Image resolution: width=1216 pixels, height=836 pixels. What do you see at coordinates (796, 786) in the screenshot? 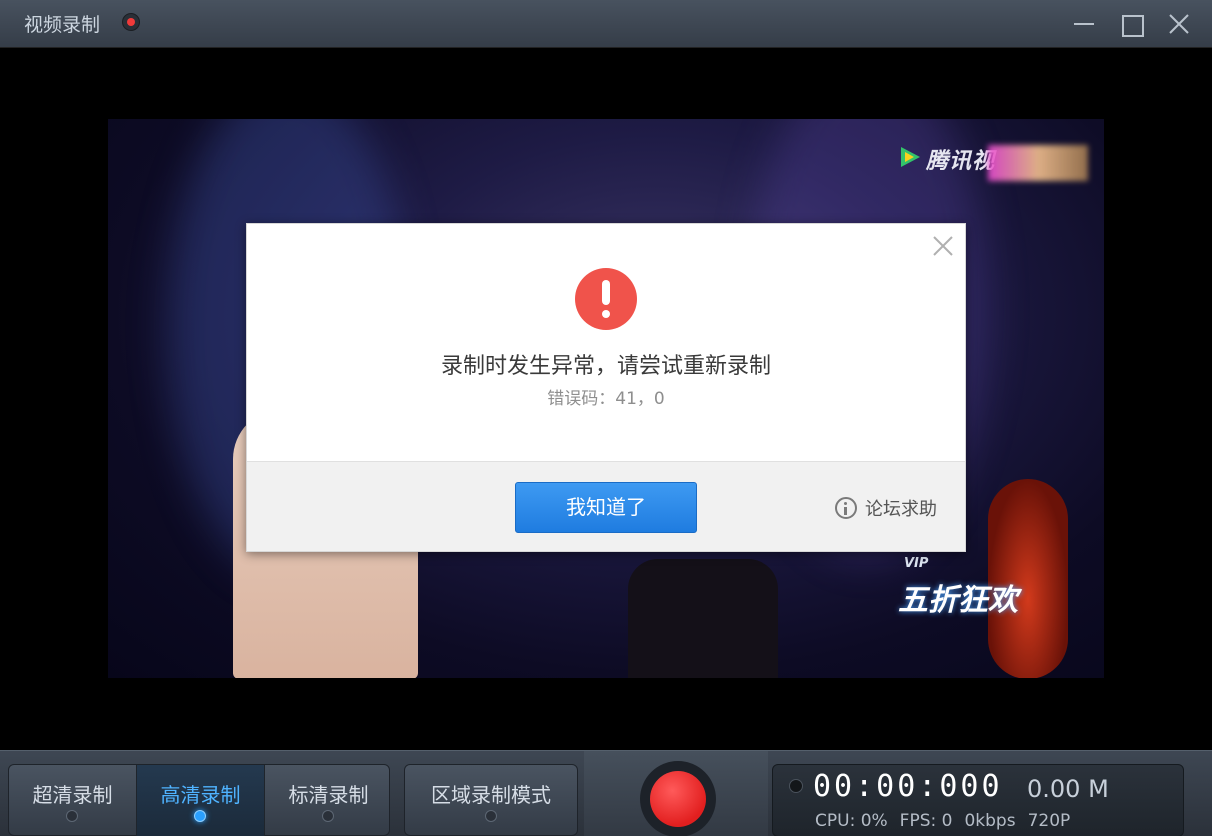
I see `status-led-icon` at bounding box center [796, 786].